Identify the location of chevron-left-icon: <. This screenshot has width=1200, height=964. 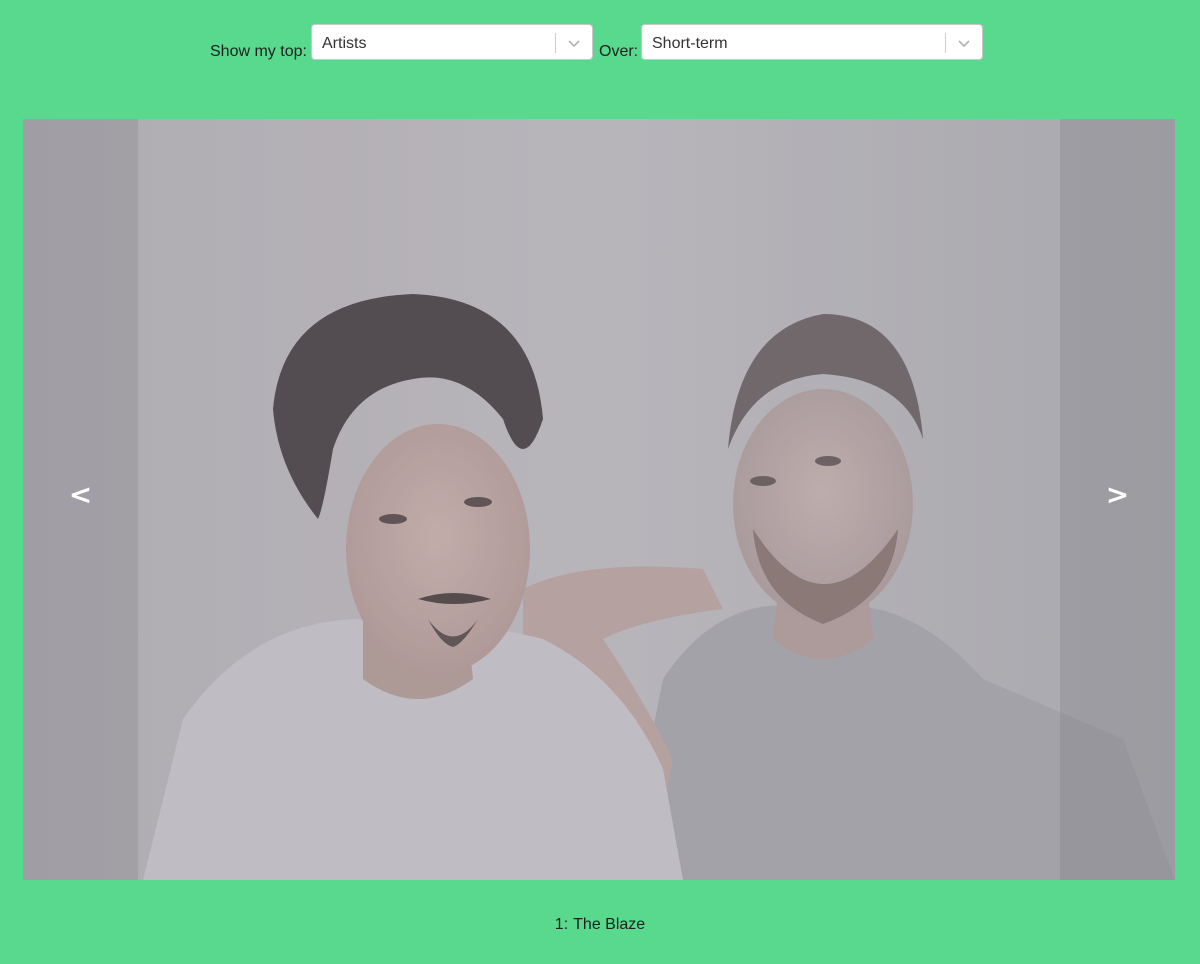
(80, 494).